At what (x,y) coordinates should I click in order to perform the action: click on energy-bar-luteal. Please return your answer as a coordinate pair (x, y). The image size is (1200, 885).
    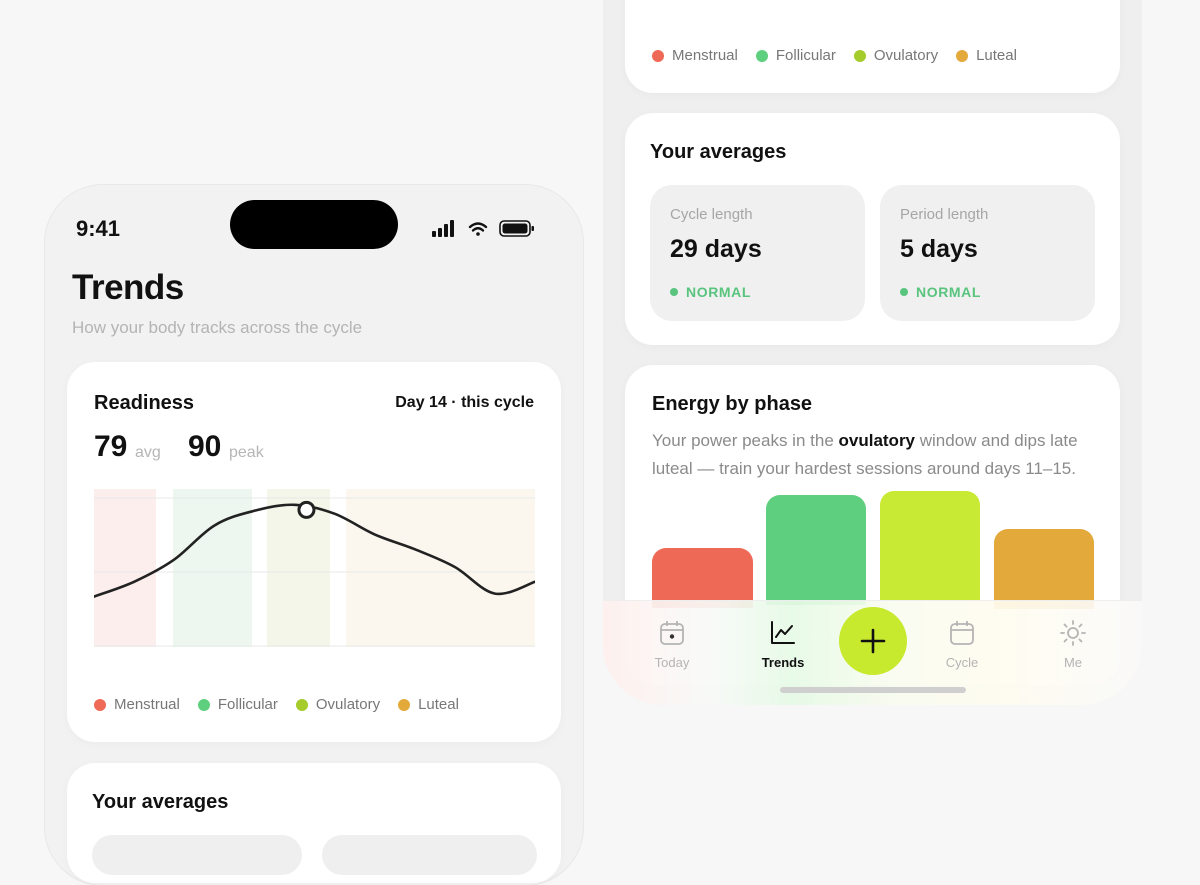
    Looking at the image, I should click on (1044, 569).